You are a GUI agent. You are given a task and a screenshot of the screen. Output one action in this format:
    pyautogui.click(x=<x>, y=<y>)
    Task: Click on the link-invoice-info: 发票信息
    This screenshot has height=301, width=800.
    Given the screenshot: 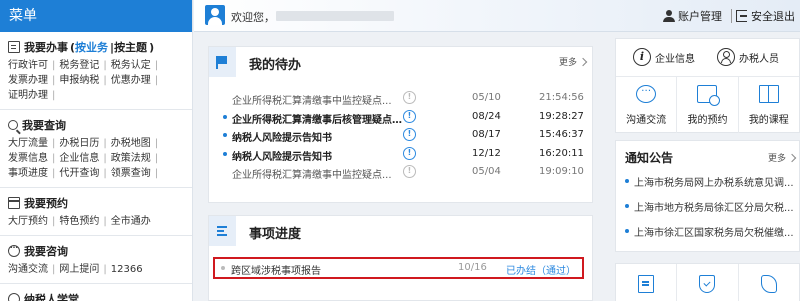 What is the action you would take?
    pyautogui.click(x=28, y=158)
    